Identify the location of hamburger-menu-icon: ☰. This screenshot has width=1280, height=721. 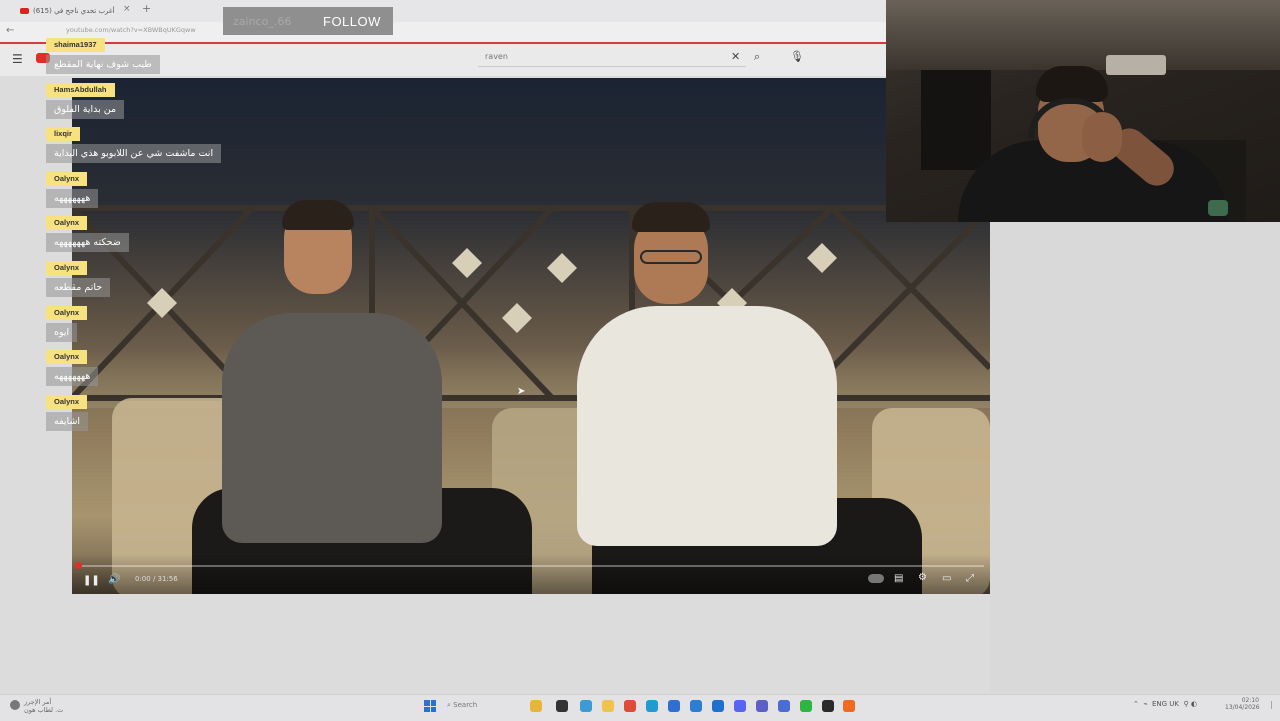
(17, 59).